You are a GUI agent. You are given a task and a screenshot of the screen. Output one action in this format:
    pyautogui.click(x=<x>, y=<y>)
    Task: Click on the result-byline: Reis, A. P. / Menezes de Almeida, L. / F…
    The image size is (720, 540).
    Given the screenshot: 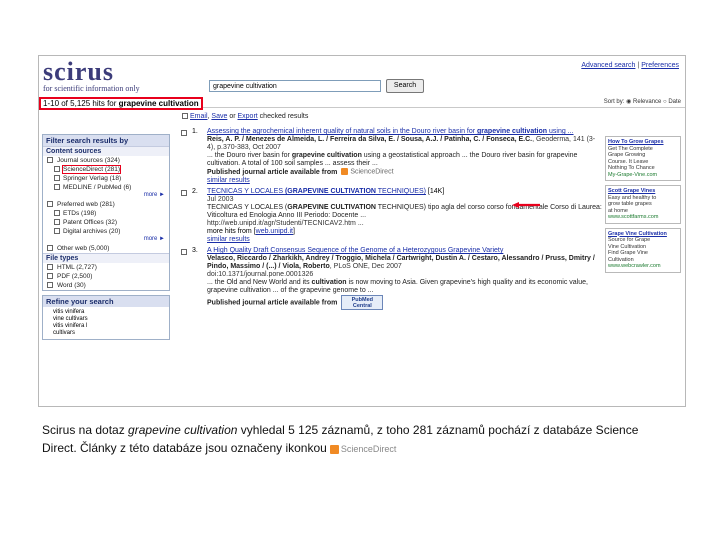 What is the action you would take?
    pyautogui.click(x=405, y=144)
    